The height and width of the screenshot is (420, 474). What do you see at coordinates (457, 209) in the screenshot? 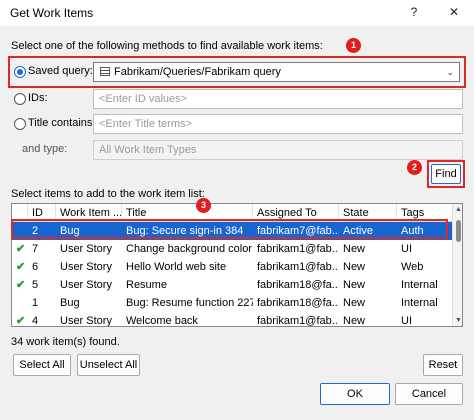
I see `scroll-up-icon: ▲` at bounding box center [457, 209].